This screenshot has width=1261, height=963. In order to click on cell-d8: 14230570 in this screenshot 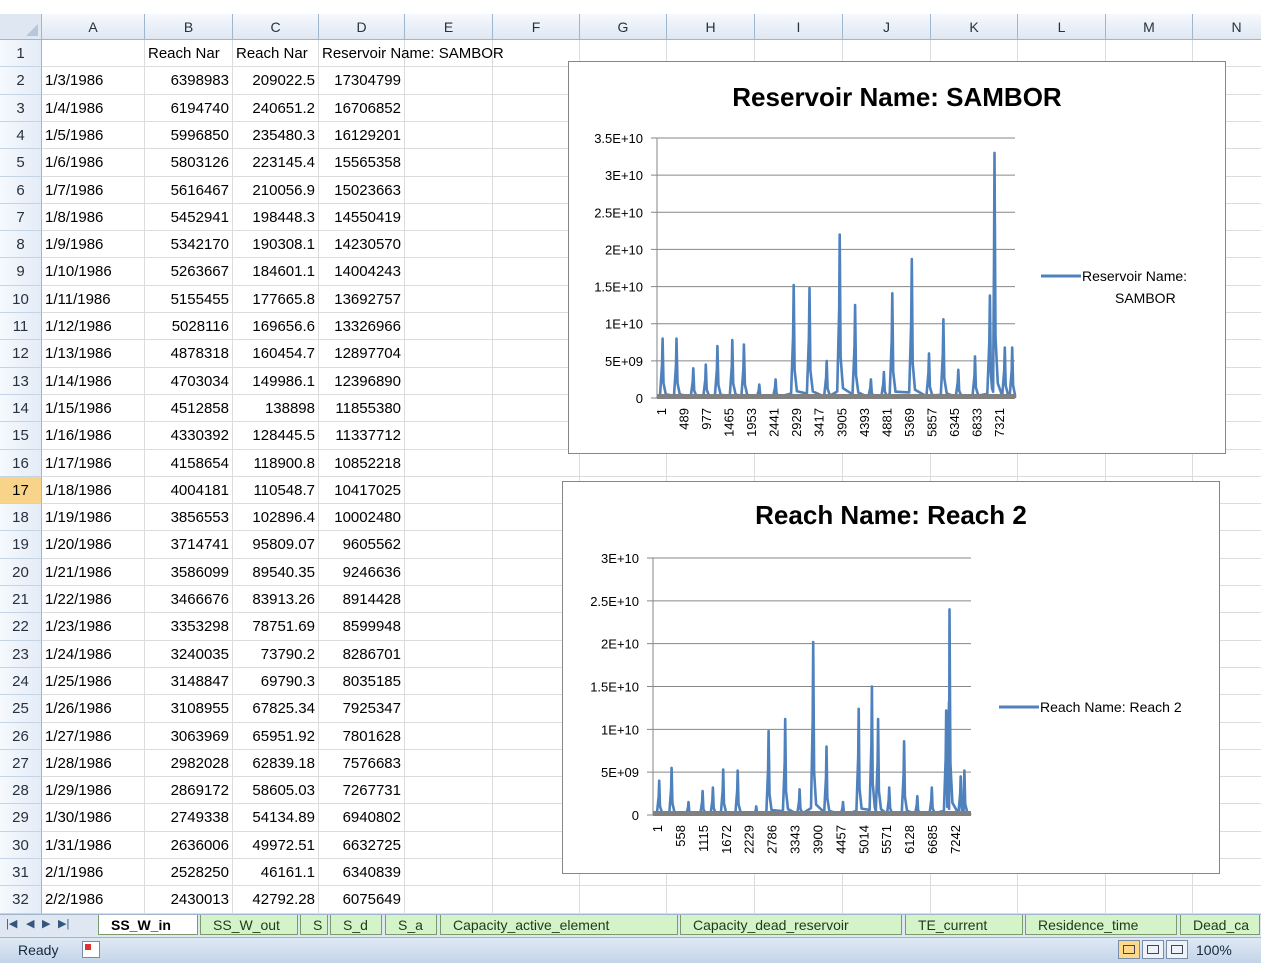, I will do `click(362, 244)`.